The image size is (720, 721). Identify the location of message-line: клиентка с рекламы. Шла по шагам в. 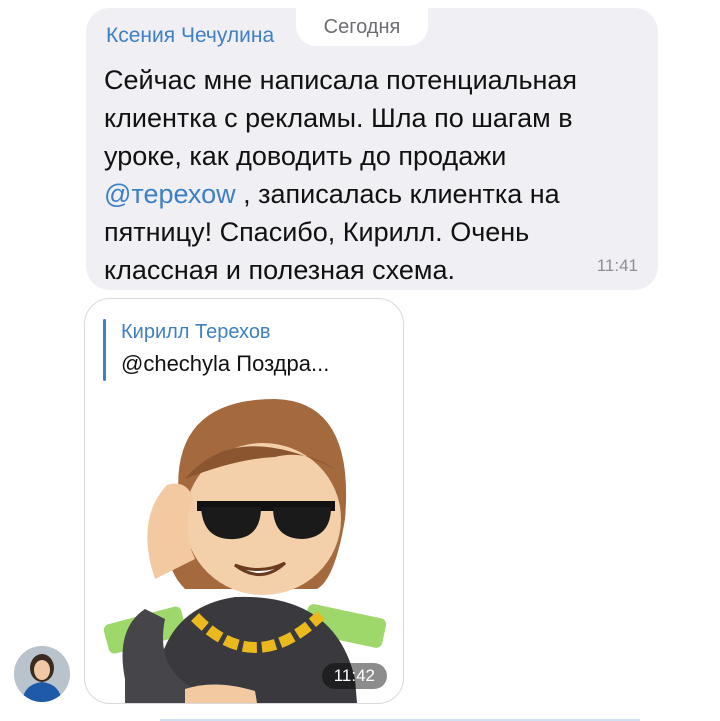
(338, 118).